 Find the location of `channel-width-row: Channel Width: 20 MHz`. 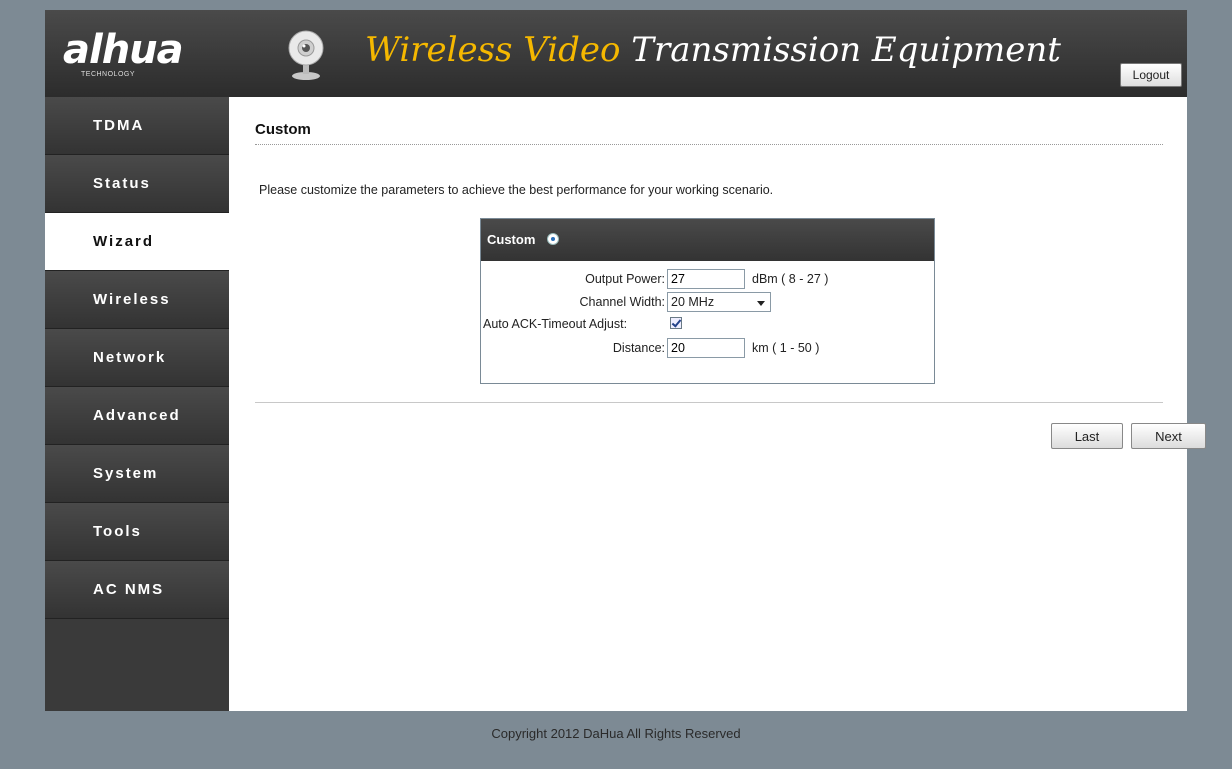

channel-width-row: Channel Width: 20 MHz is located at coordinates (708, 302).